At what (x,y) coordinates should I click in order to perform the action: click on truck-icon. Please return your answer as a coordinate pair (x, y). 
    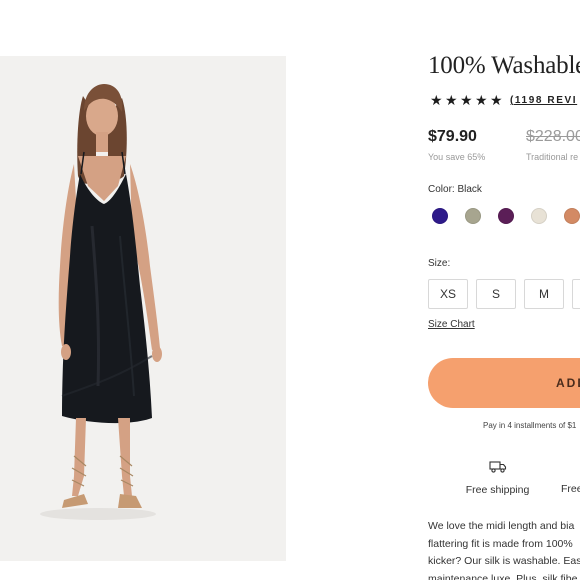
    Looking at the image, I should click on (497, 467).